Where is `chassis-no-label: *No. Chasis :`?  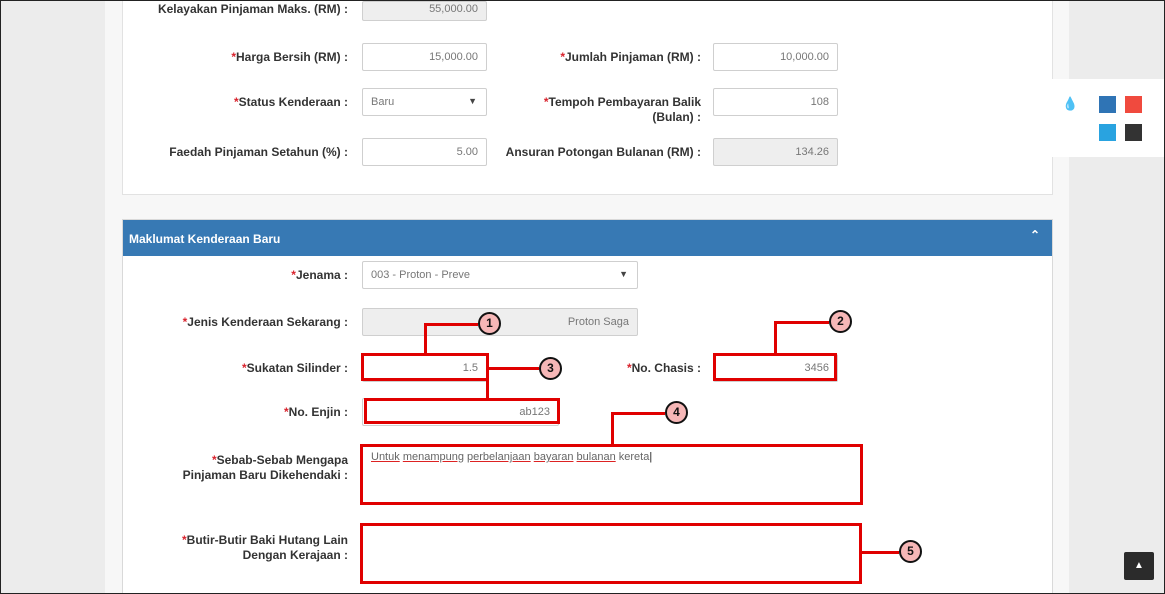 chassis-no-label: *No. Chasis : is located at coordinates (663, 368).